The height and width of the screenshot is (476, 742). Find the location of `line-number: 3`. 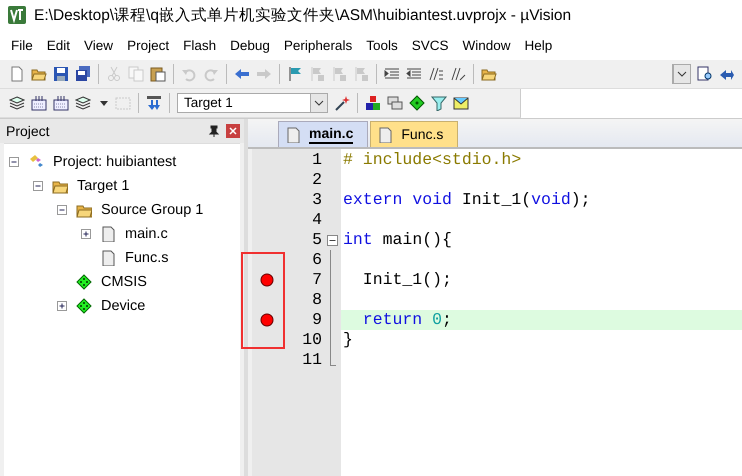

line-number: 3 is located at coordinates (316, 200).